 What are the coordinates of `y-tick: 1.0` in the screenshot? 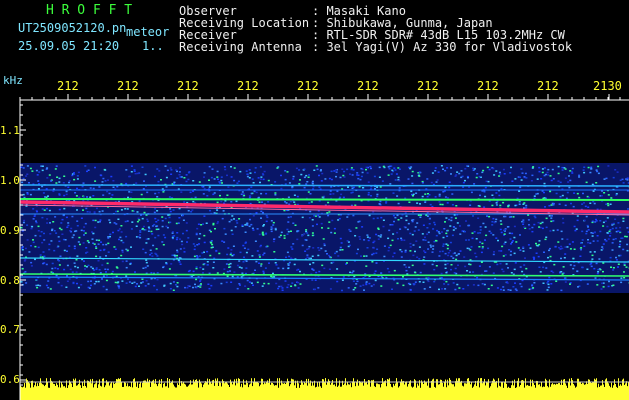 It's located at (10, 180).